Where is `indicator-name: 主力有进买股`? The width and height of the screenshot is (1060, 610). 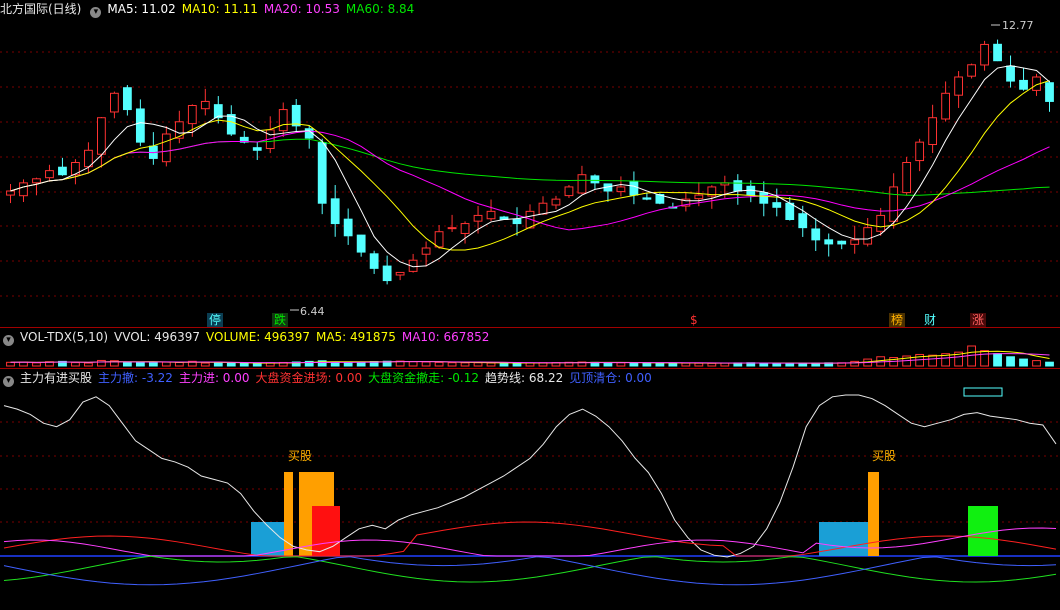
indicator-name: 主力有进买股 is located at coordinates (56, 378).